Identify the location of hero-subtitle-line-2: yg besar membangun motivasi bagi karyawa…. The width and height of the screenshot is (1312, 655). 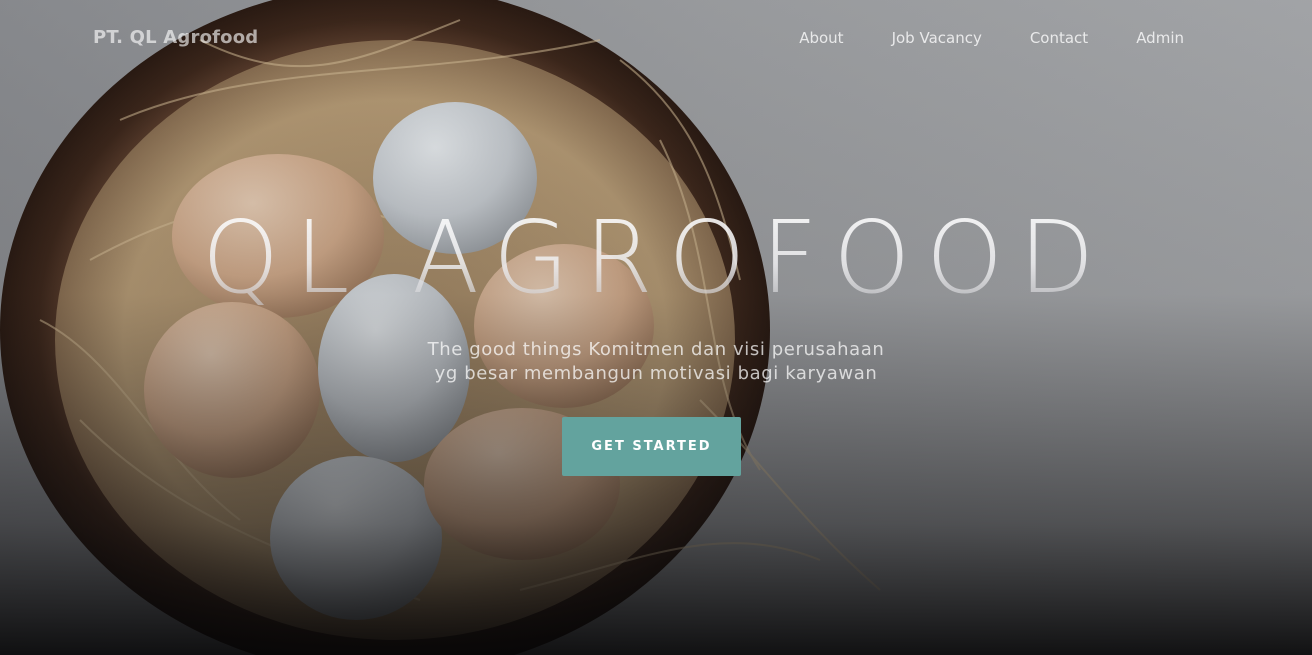
(656, 373).